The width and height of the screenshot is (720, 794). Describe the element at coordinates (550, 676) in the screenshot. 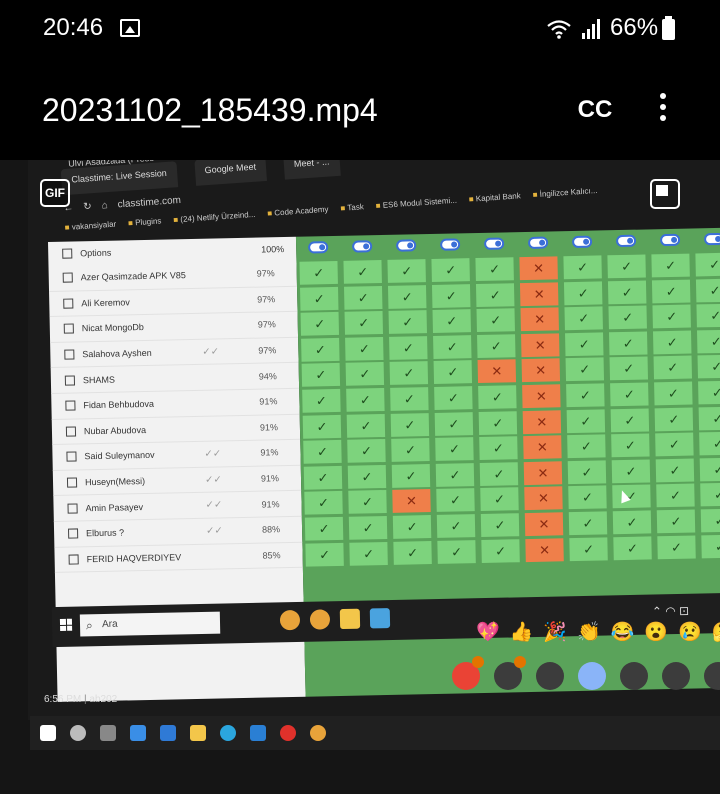

I see `captions-icon` at that location.